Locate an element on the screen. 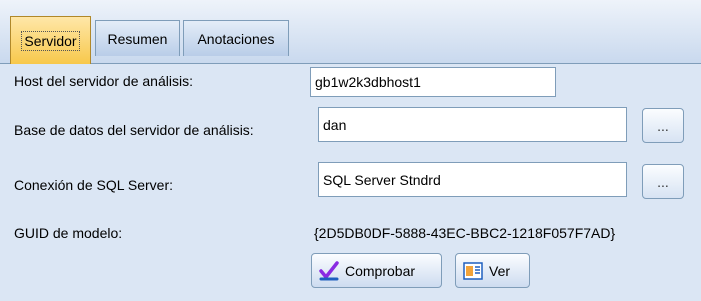  database-label: Base de datos del servidor de análisis: is located at coordinates (134, 130).